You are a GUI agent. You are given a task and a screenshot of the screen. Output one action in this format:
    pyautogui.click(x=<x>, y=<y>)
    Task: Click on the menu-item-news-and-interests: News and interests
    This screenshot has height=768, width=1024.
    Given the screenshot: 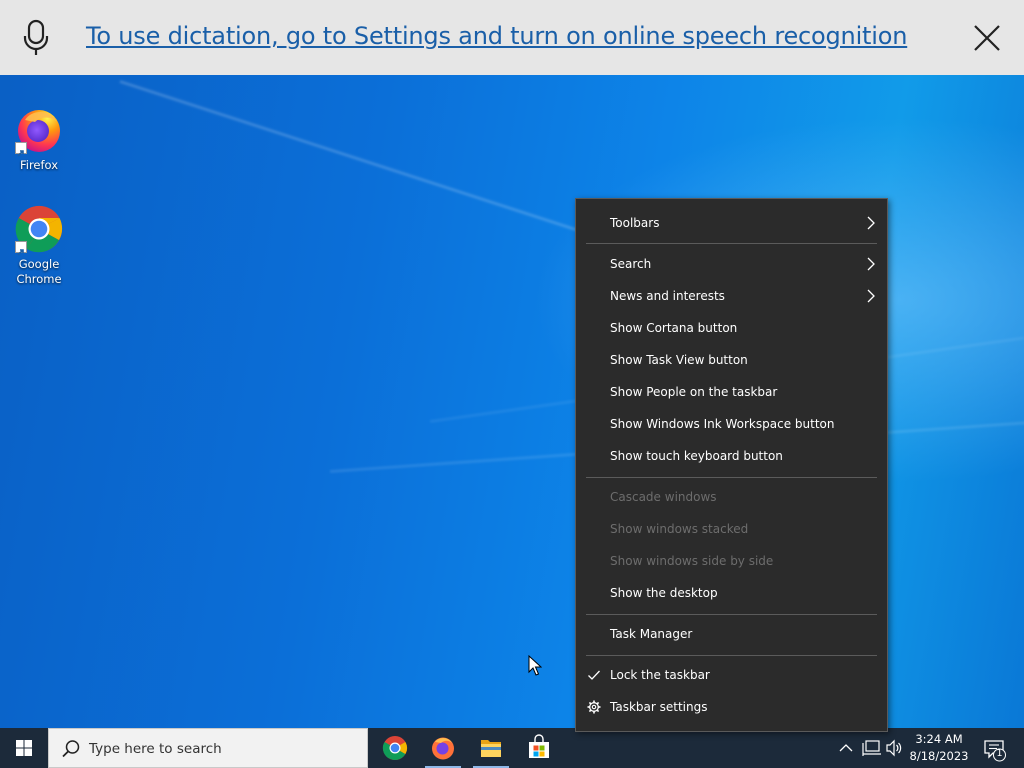 What is the action you would take?
    pyautogui.click(x=731, y=296)
    